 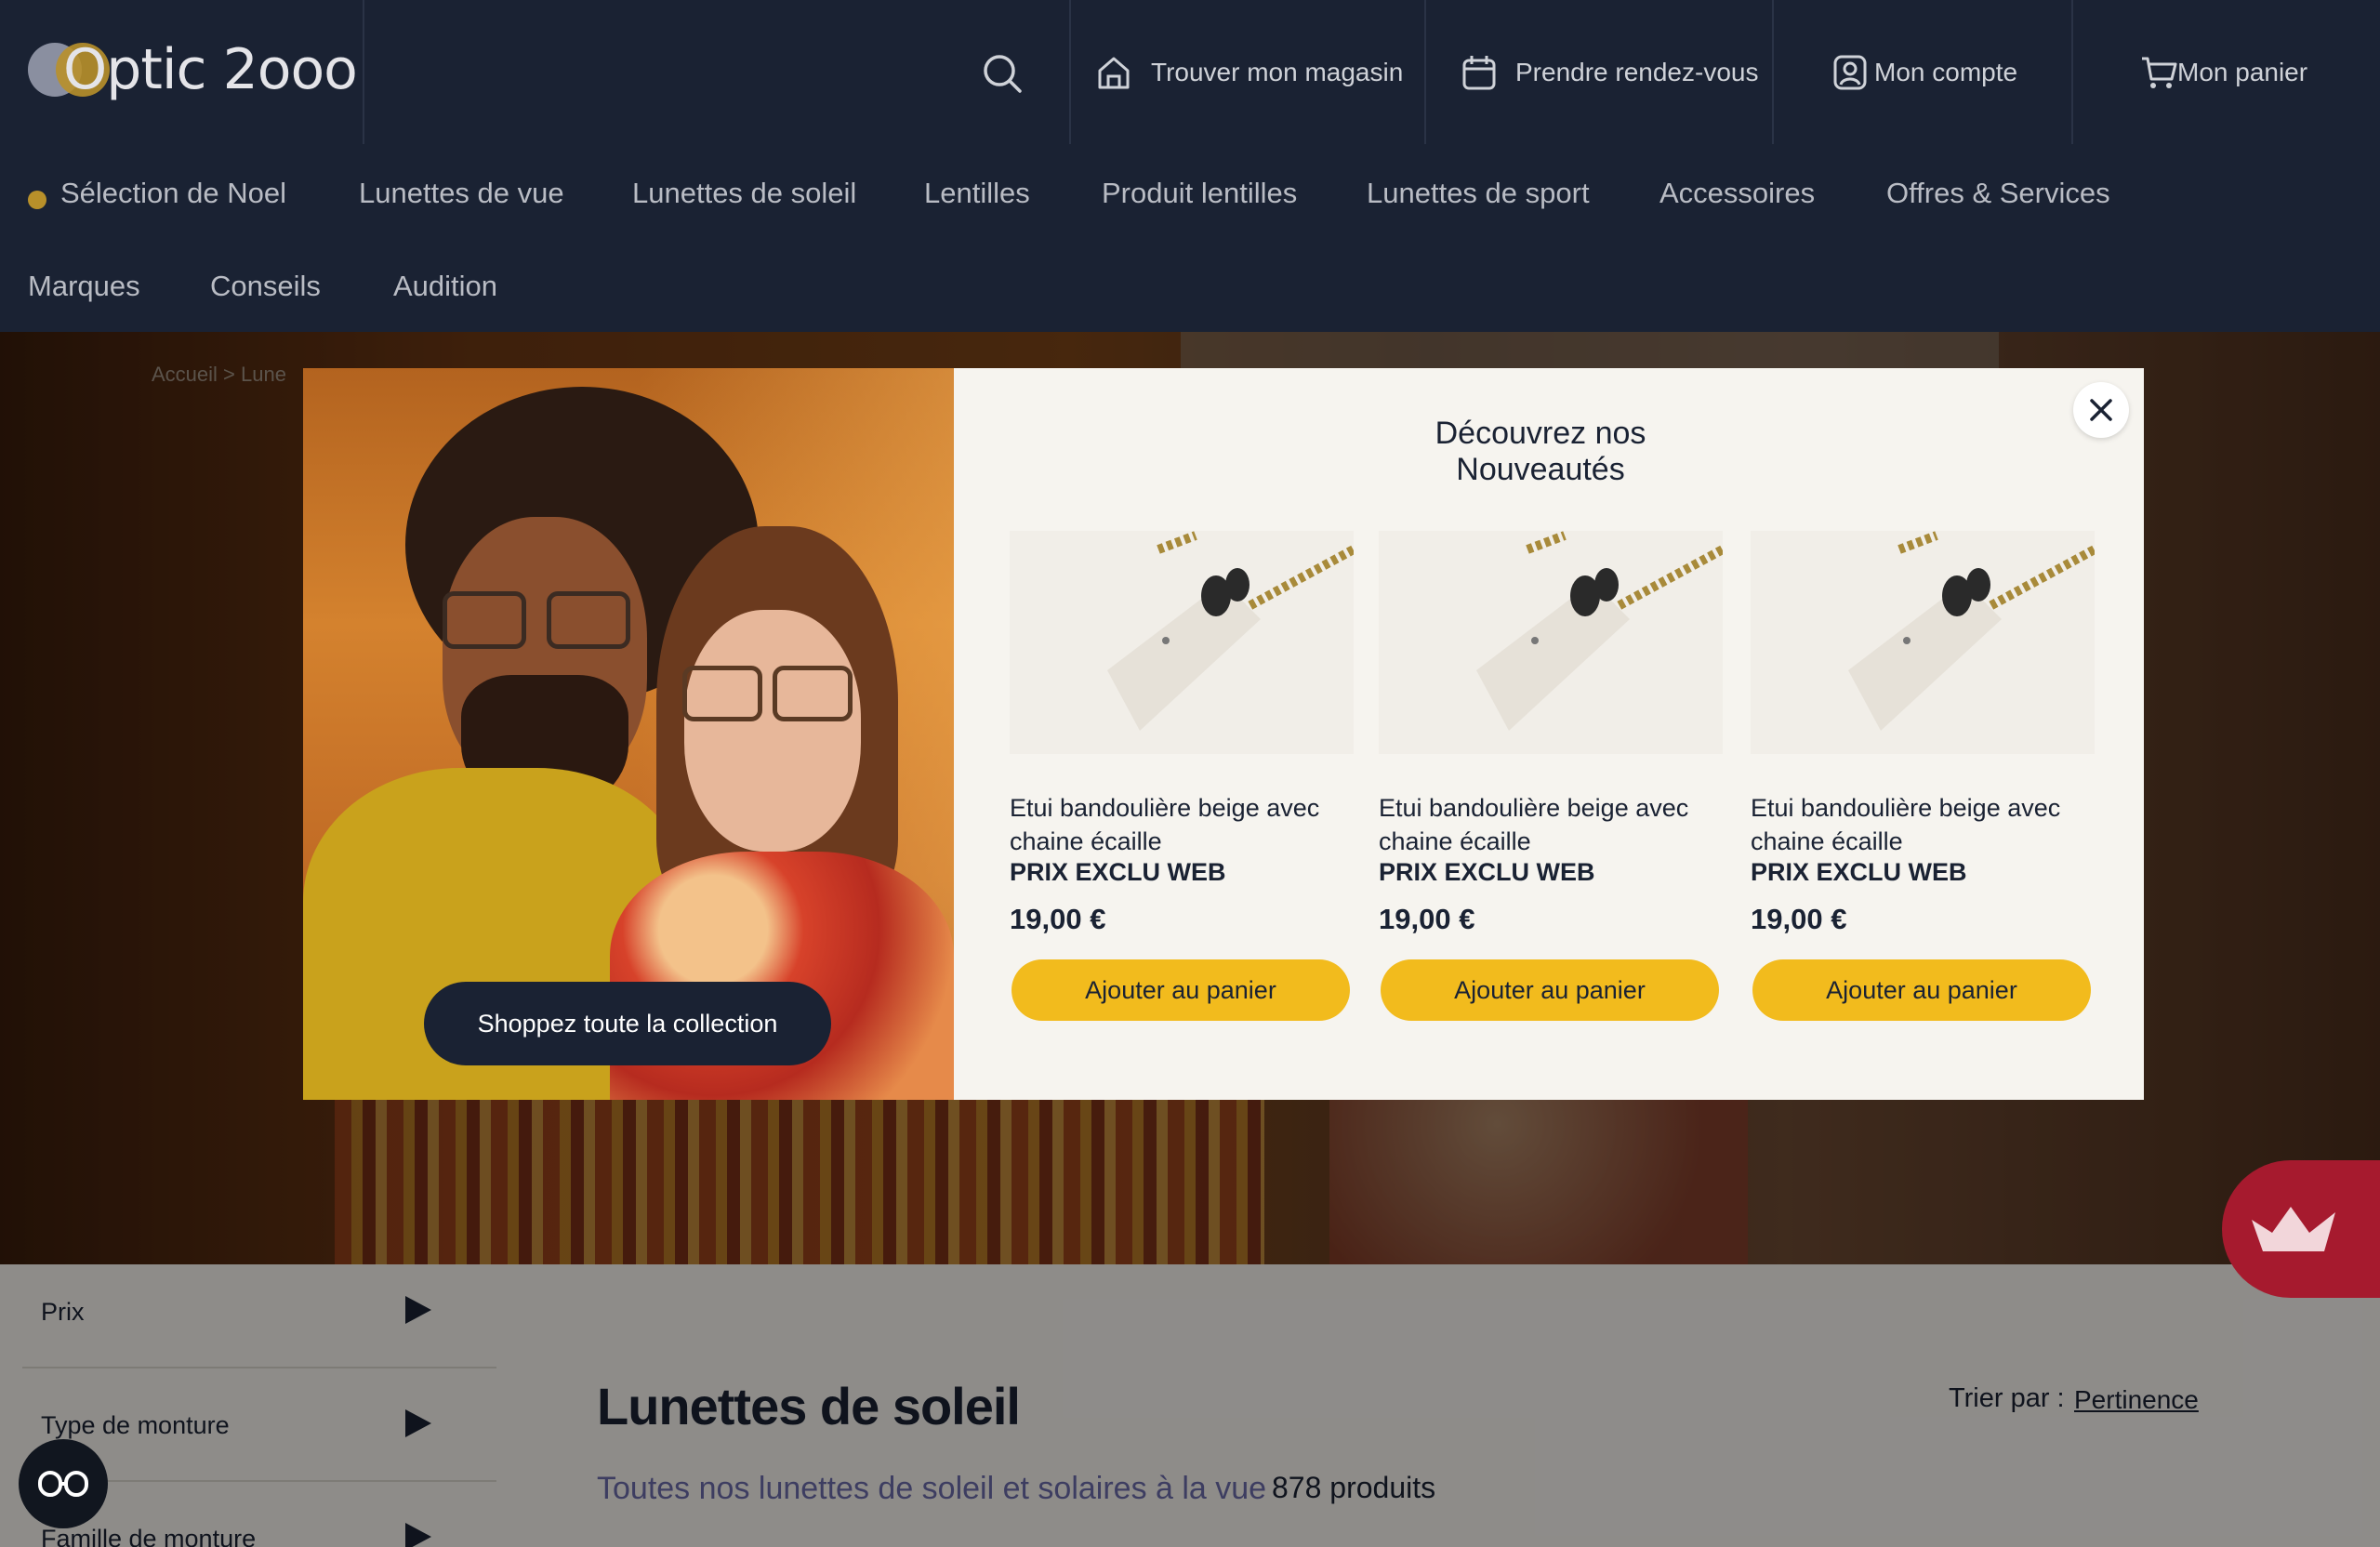 What do you see at coordinates (1114, 72) in the screenshot?
I see `store-icon` at bounding box center [1114, 72].